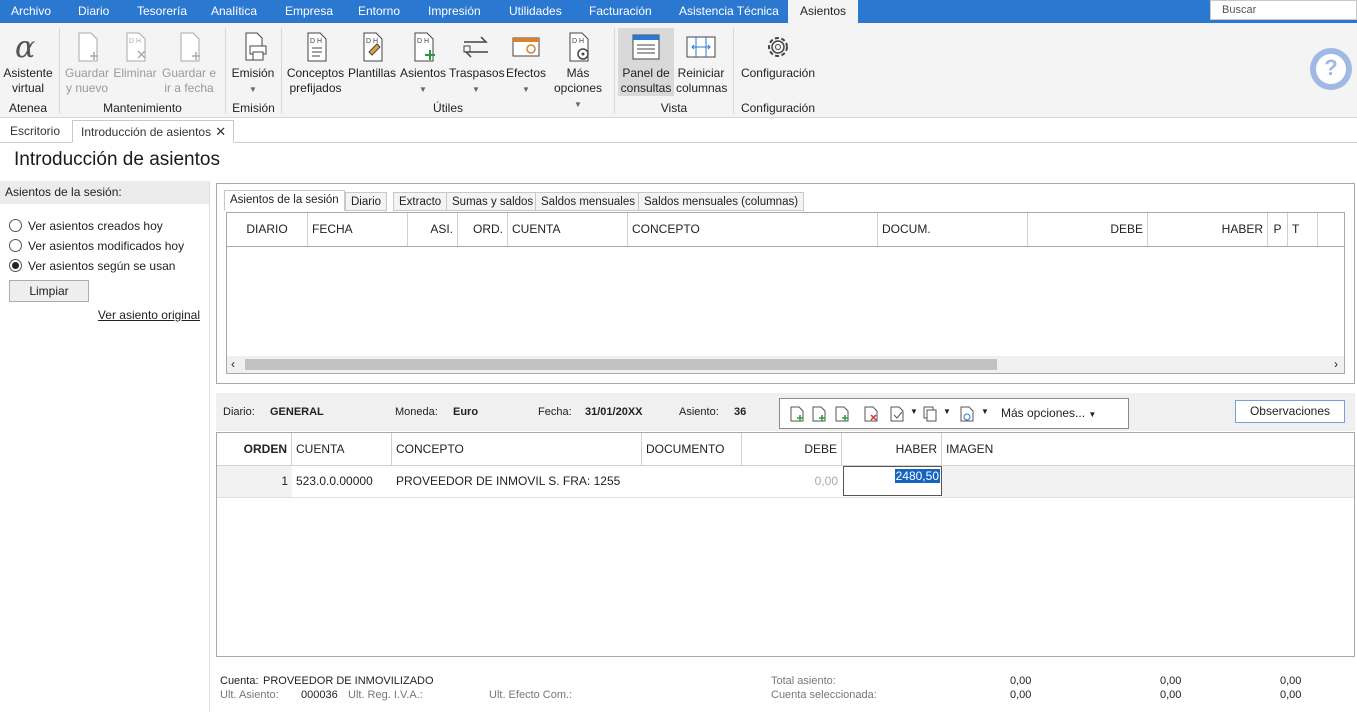  Describe the element at coordinates (254, 449) in the screenshot. I see `col-orden: ORDEN` at that location.